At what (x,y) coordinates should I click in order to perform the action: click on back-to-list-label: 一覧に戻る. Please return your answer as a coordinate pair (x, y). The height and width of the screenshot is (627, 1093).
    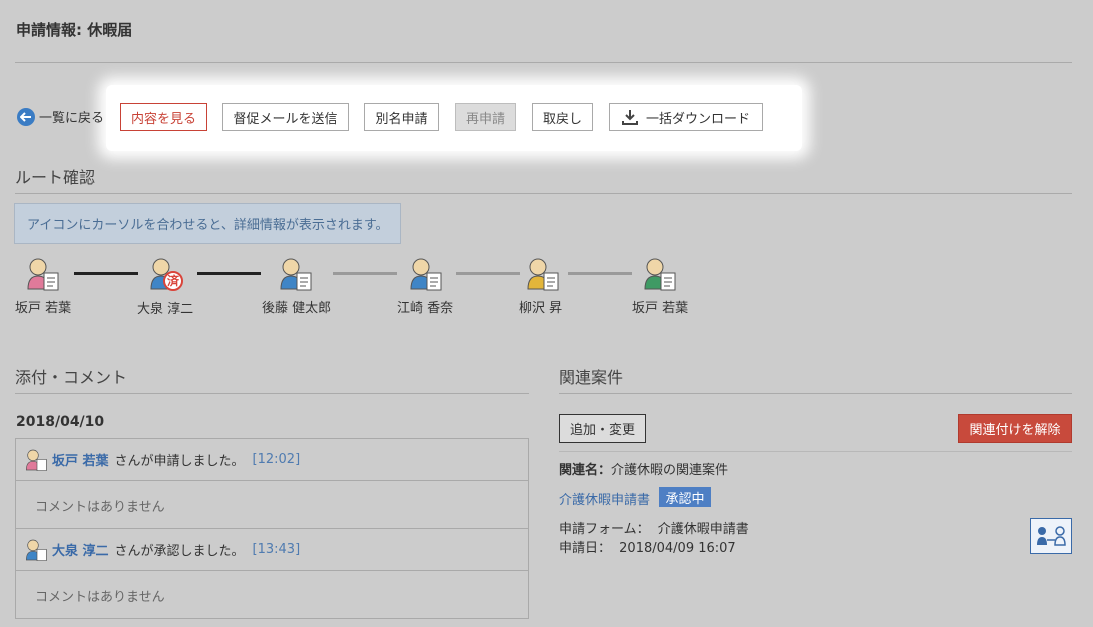
    Looking at the image, I should click on (72, 118).